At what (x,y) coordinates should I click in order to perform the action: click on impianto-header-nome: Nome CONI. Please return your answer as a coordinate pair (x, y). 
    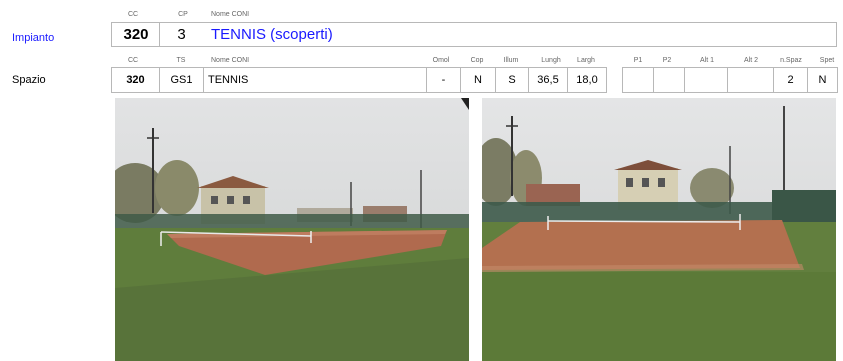
    Looking at the image, I should click on (230, 14).